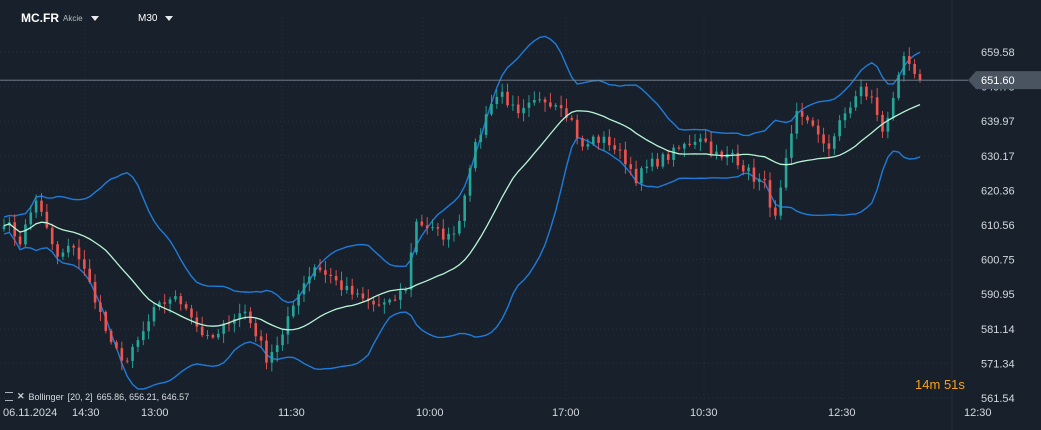  I want to click on countdown-seconds-unit: s, so click(961, 384).